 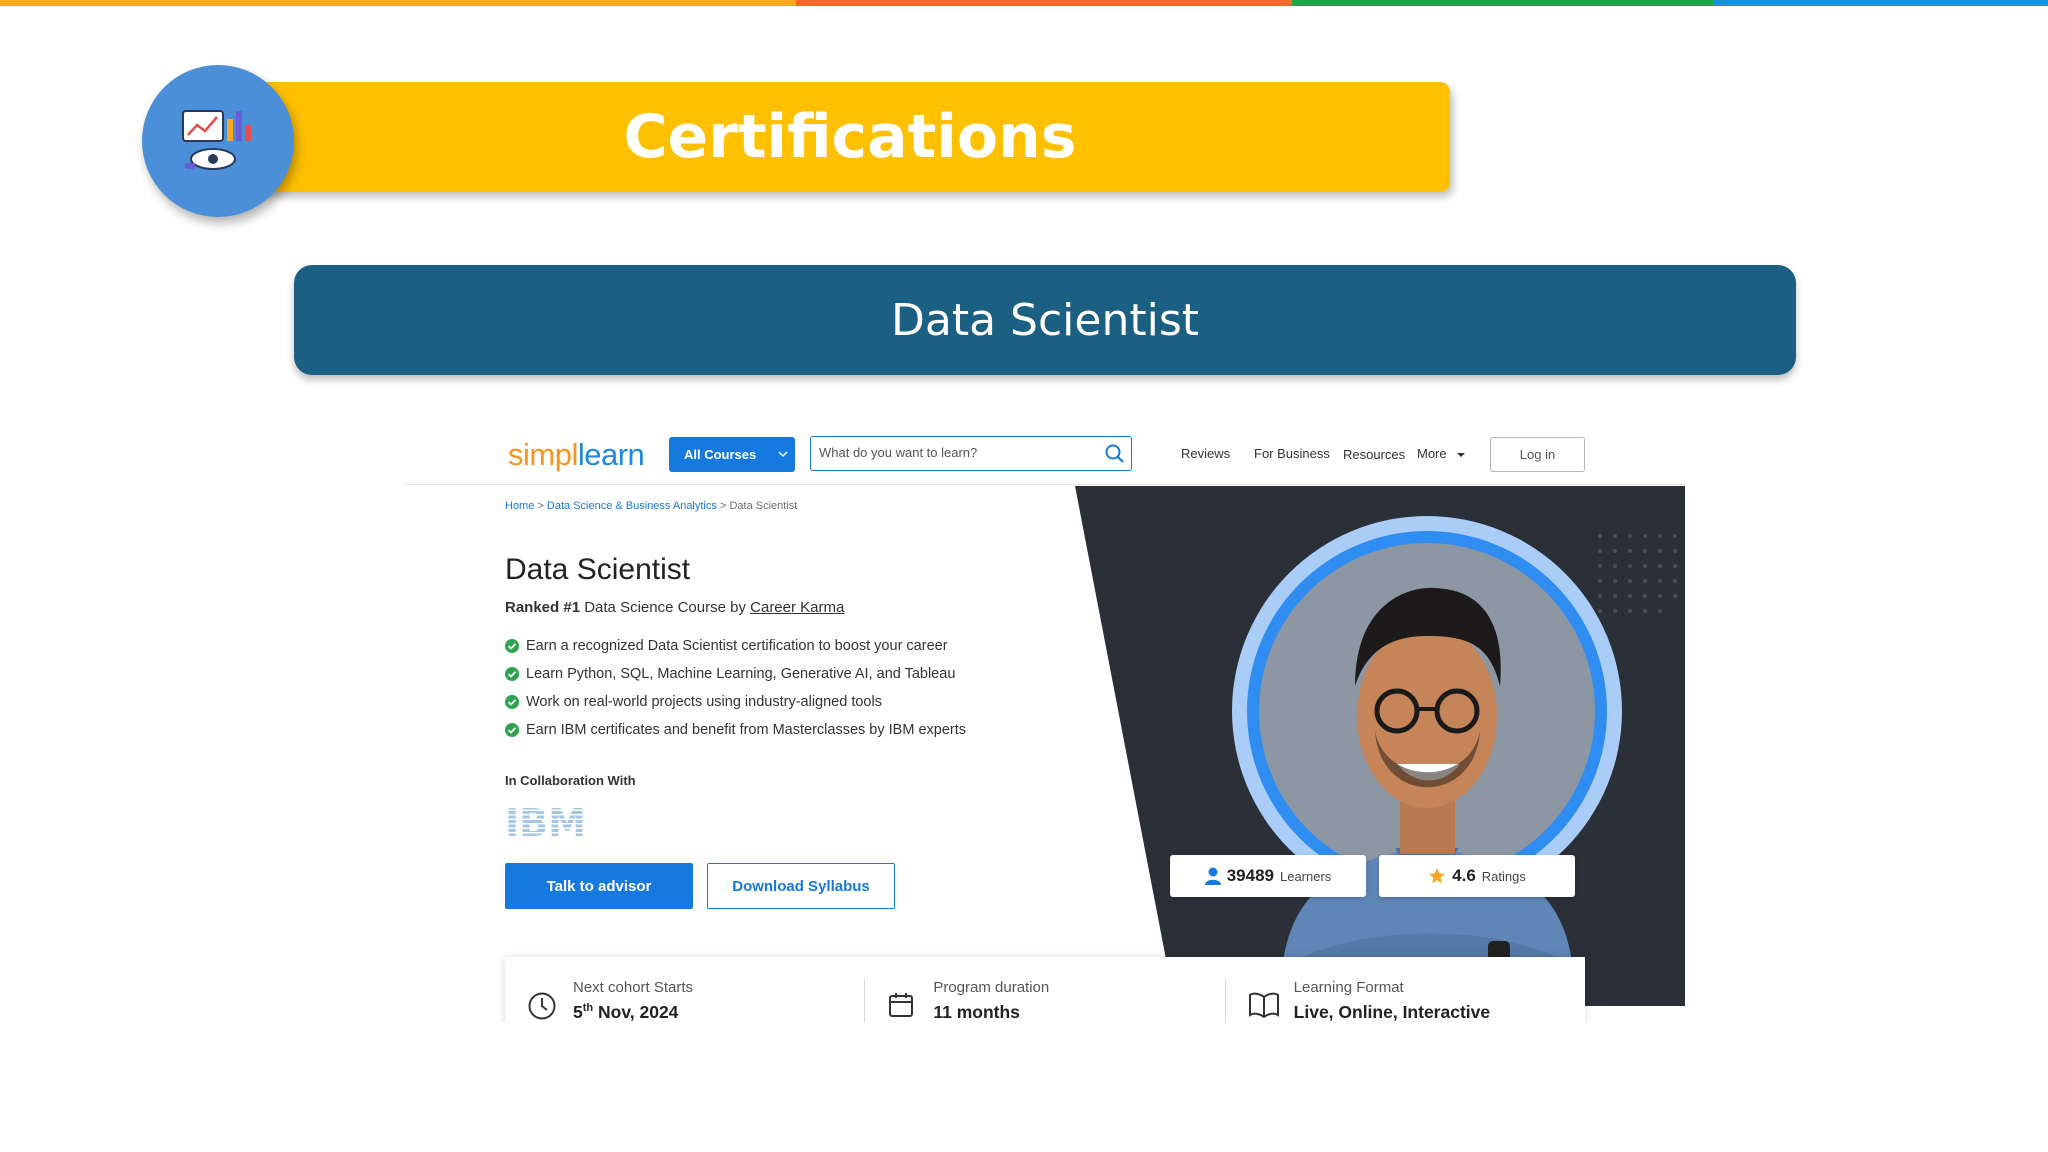 I want to click on search-field, so click(x=971, y=453).